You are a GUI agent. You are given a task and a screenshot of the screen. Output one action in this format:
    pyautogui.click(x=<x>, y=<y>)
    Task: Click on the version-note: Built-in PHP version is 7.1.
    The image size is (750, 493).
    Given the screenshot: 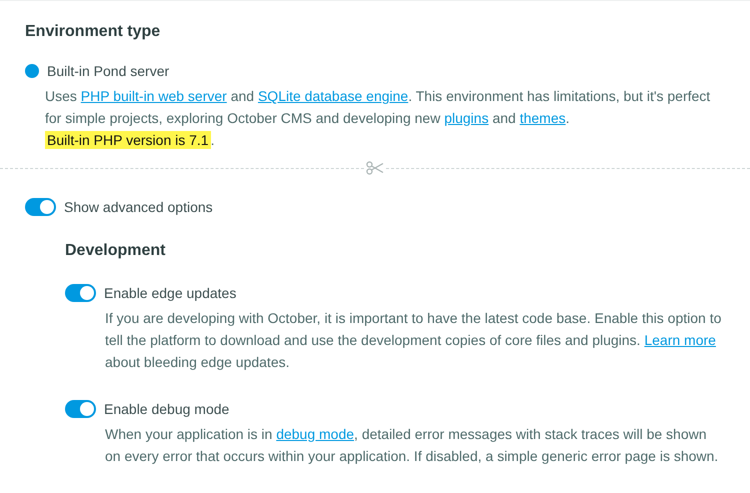 What is the action you would take?
    pyautogui.click(x=130, y=140)
    